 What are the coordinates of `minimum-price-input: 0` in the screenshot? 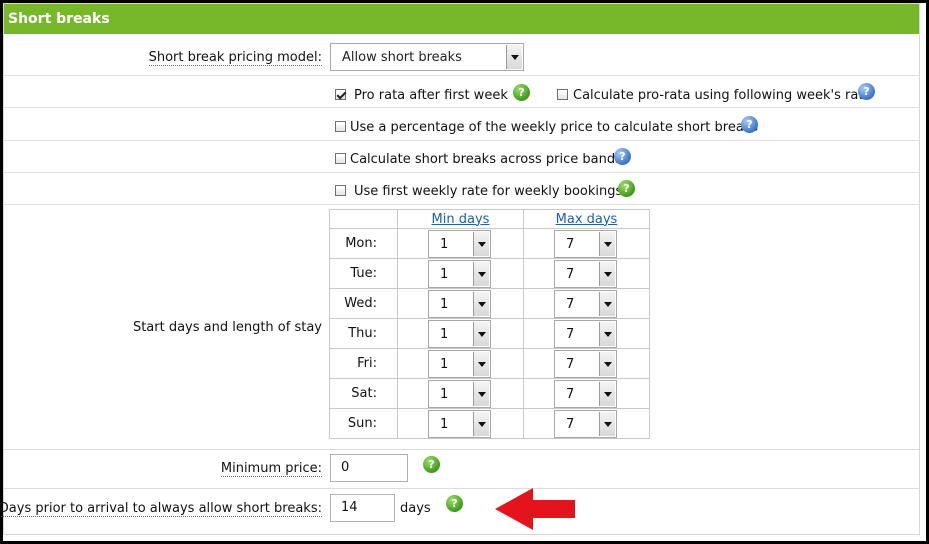 It's located at (369, 468).